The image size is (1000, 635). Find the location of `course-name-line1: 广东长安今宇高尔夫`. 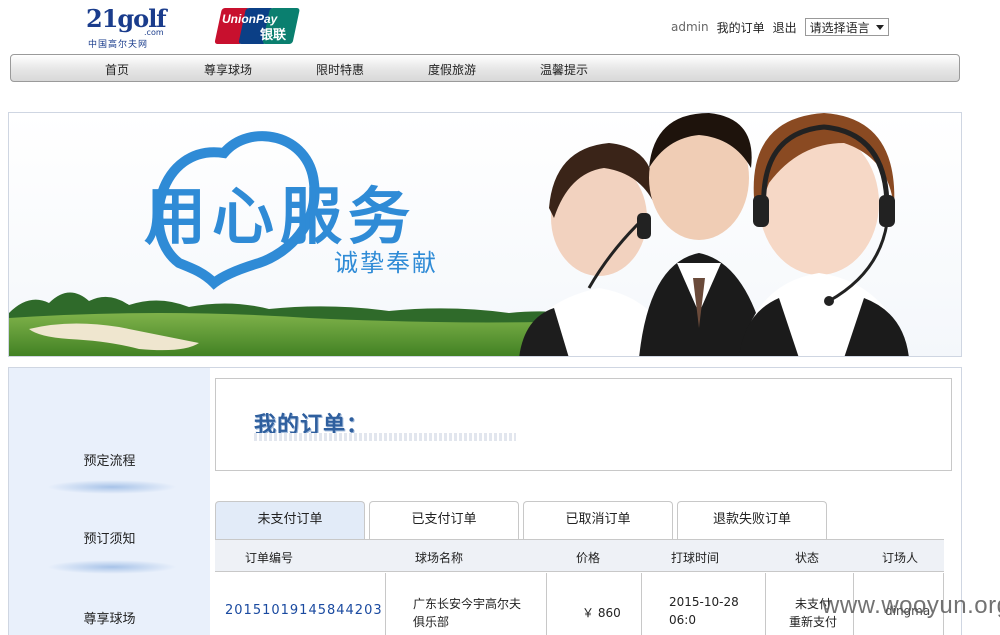

course-name-line1: 广东长安今宇高尔夫 is located at coordinates (467, 604).